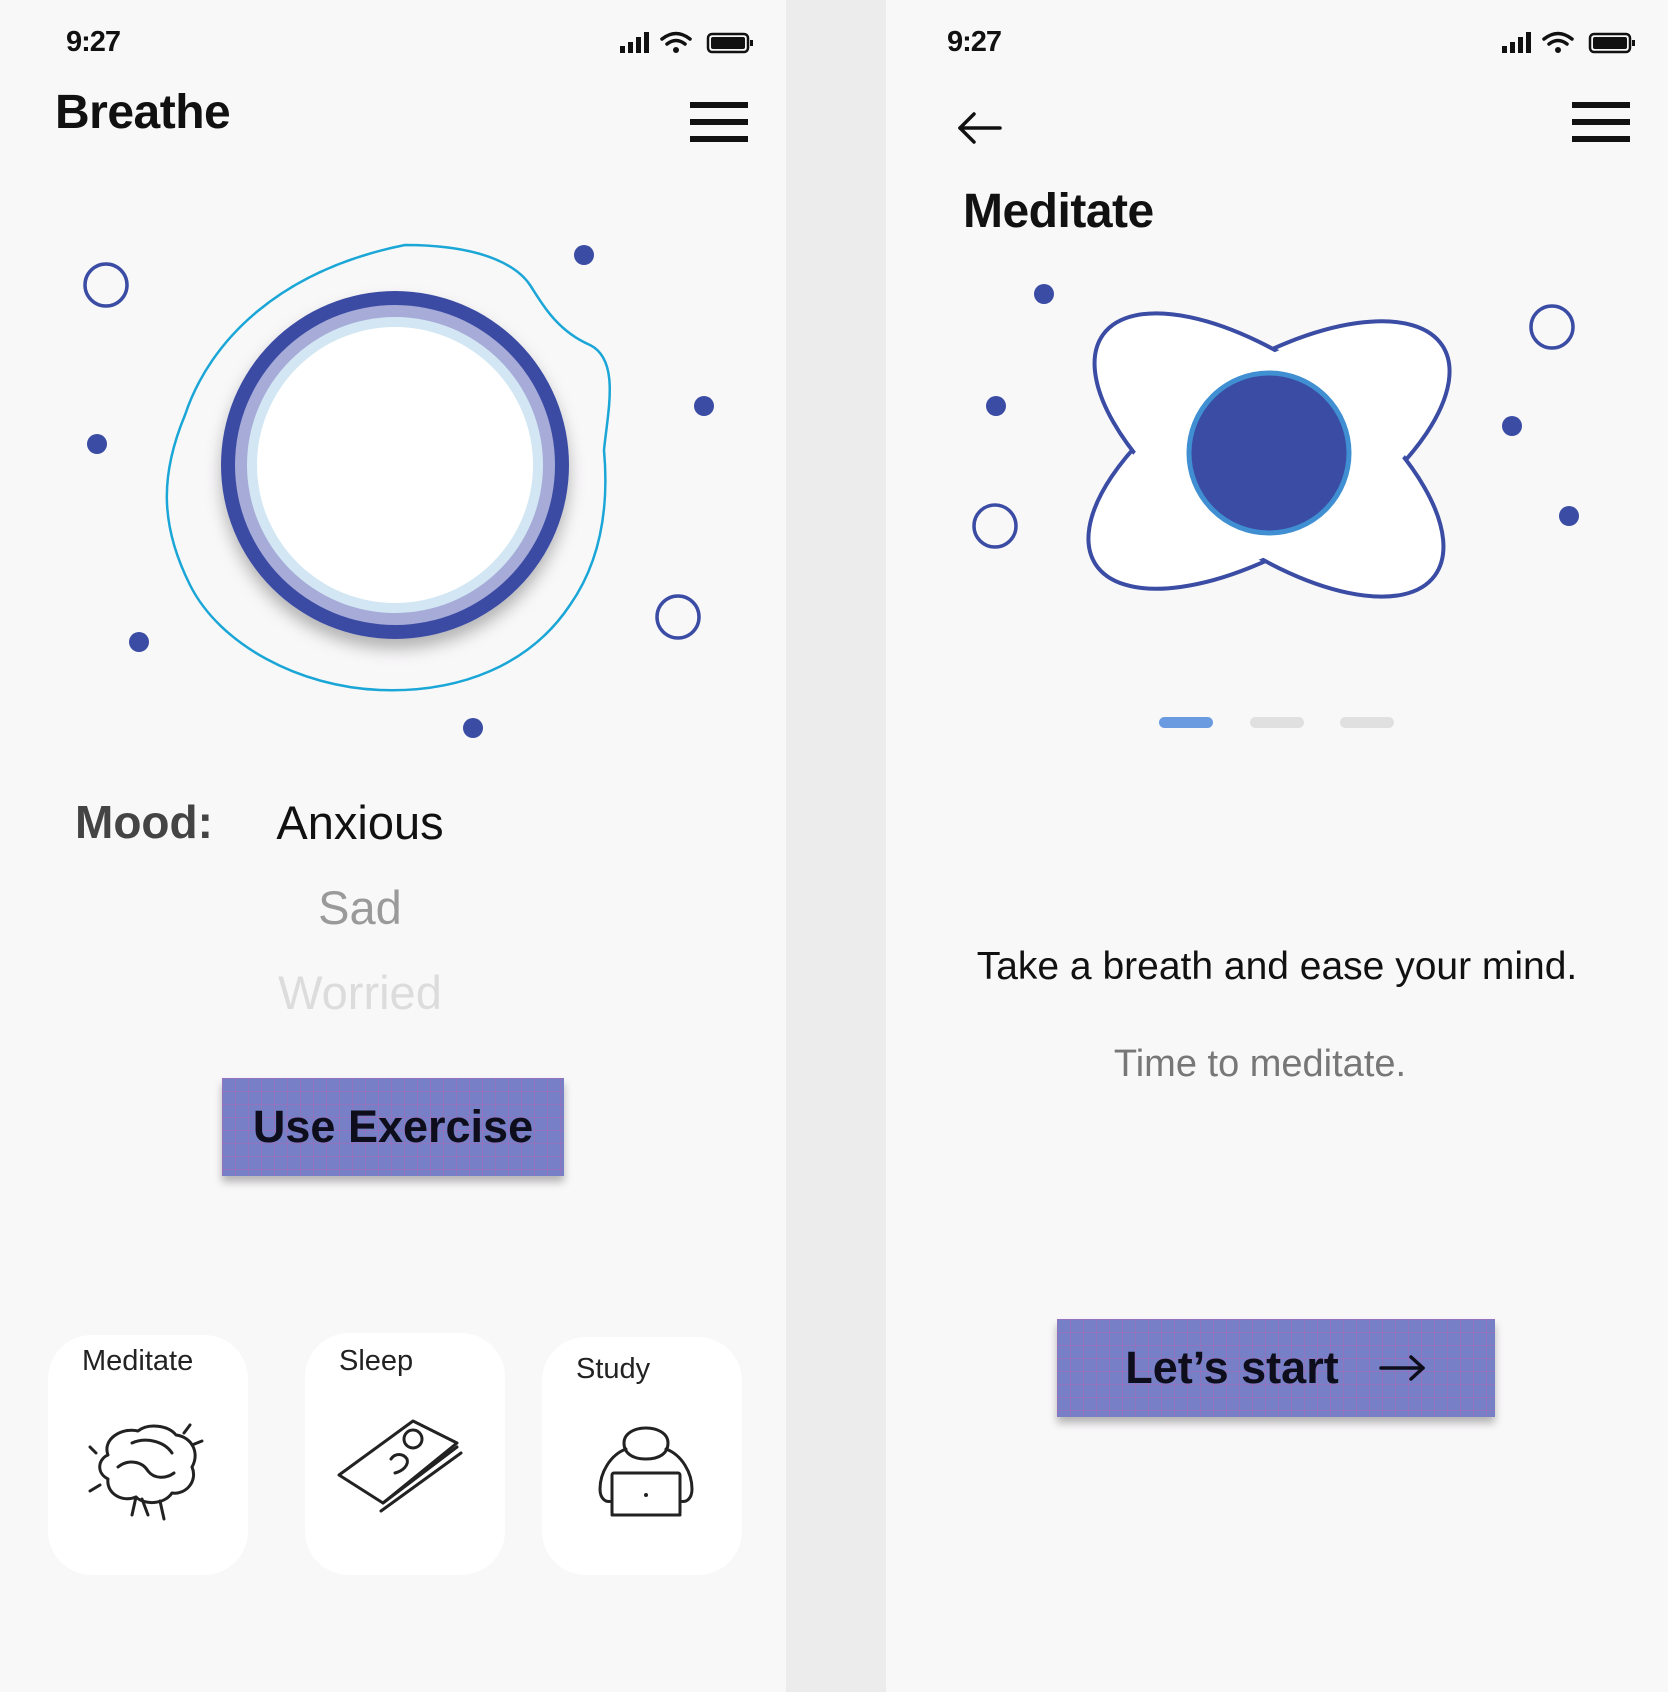  Describe the element at coordinates (646, 1471) in the screenshot. I see `person-laptop-icon` at that location.